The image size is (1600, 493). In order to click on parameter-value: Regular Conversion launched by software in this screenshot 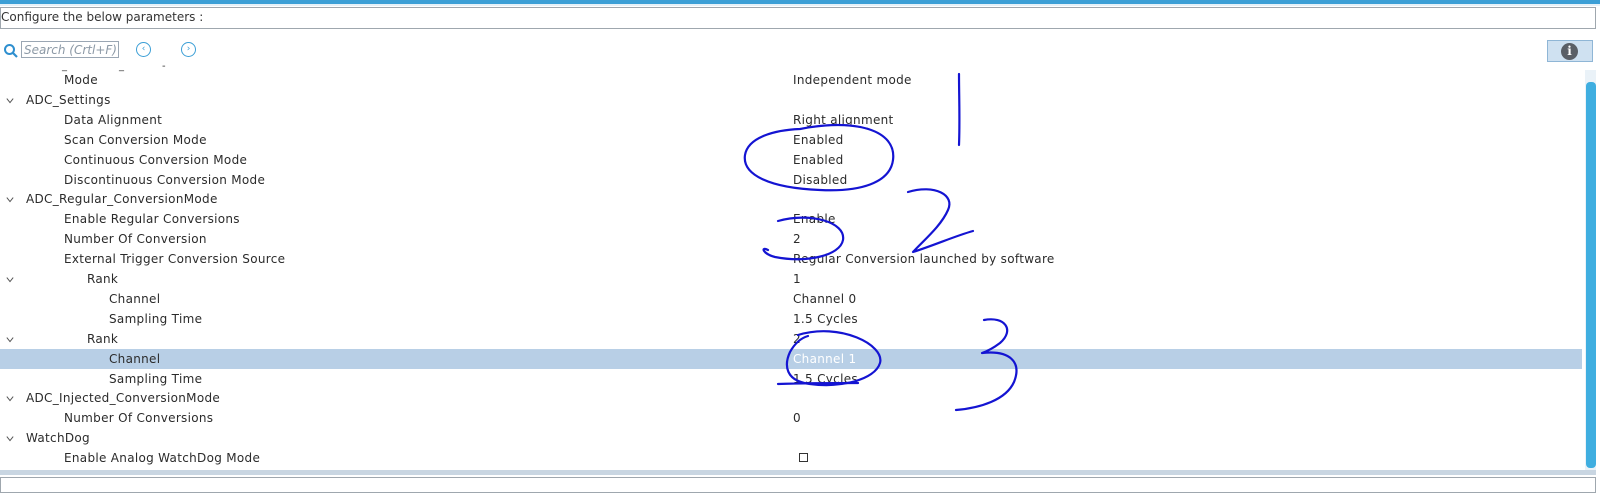, I will do `click(924, 259)`.